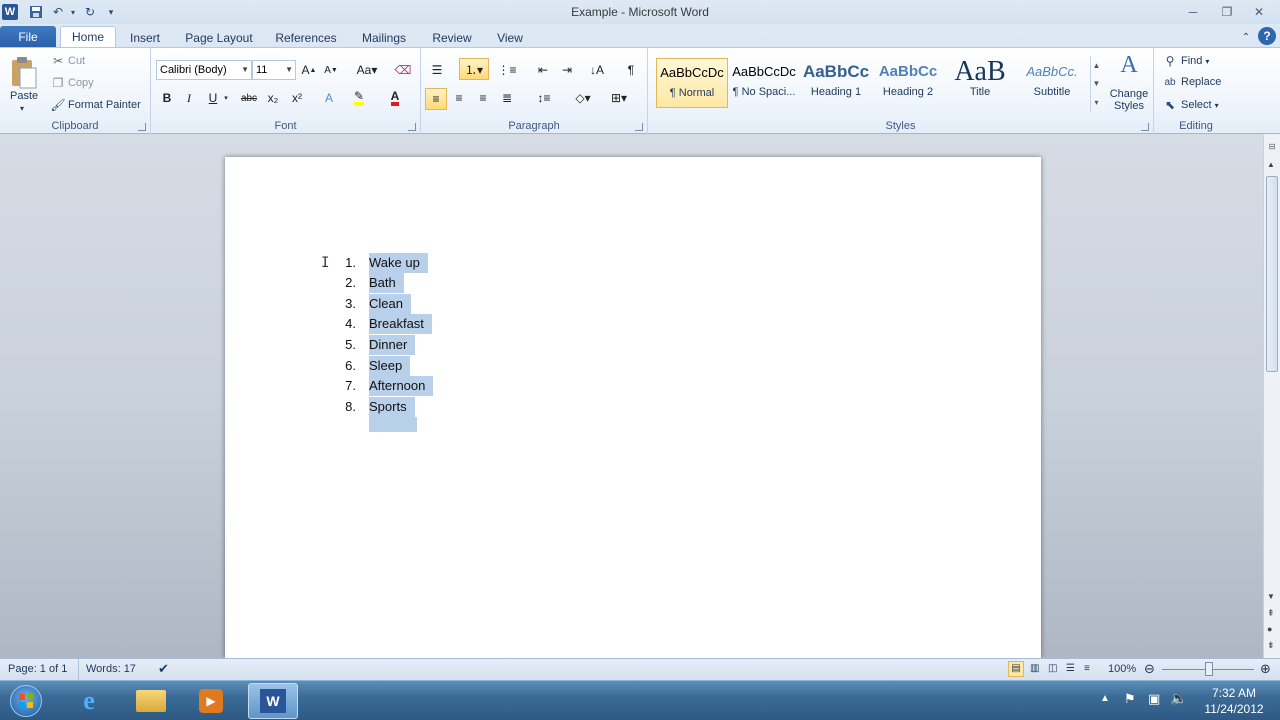 This screenshot has height=720, width=1280. What do you see at coordinates (425, 304) in the screenshot?
I see `list-item: 3. Clean` at bounding box center [425, 304].